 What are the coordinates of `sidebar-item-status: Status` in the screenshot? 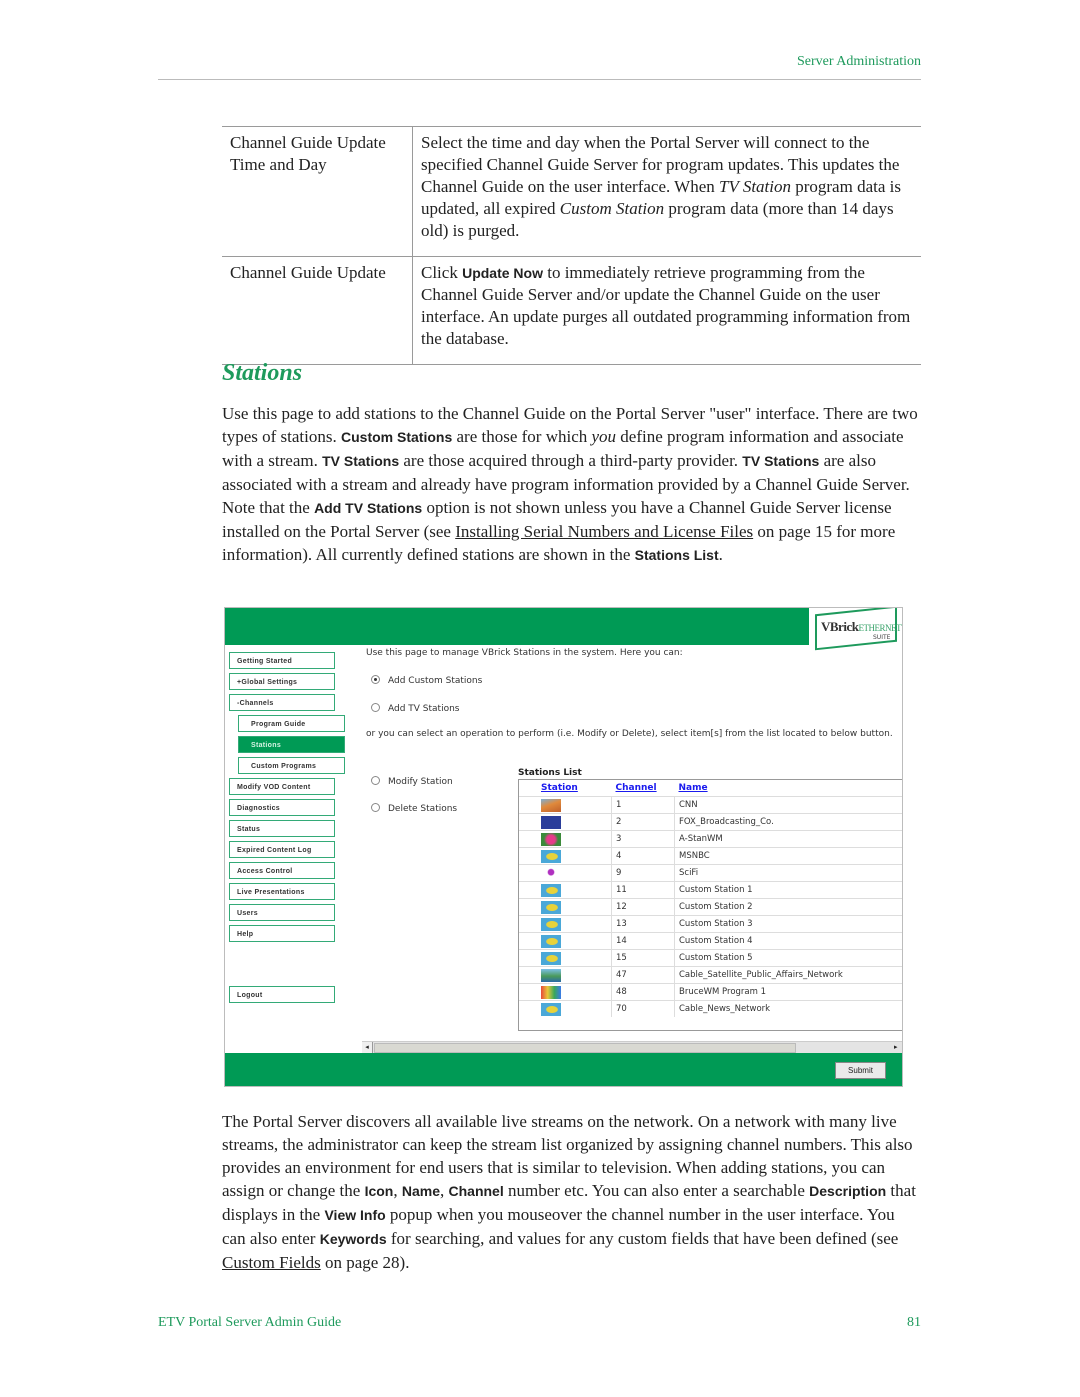 It's located at (282, 828).